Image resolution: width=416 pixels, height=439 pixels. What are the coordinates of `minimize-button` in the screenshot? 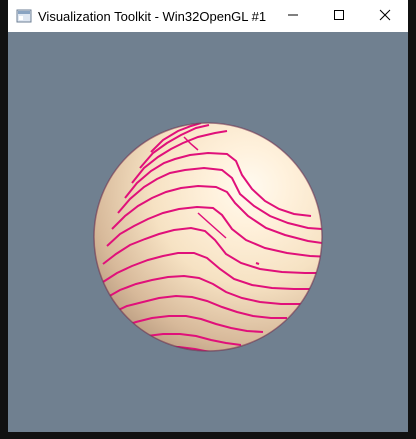 It's located at (293, 16).